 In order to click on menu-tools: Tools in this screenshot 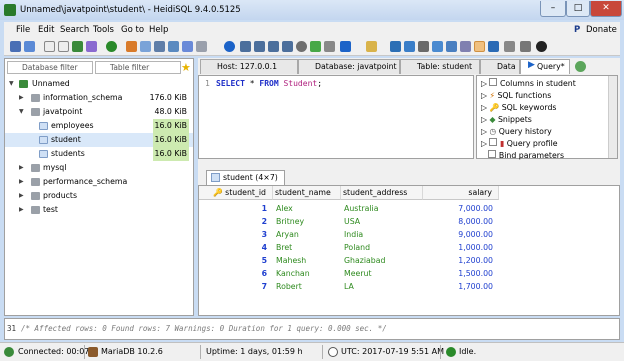, I will do `click(103, 30)`.